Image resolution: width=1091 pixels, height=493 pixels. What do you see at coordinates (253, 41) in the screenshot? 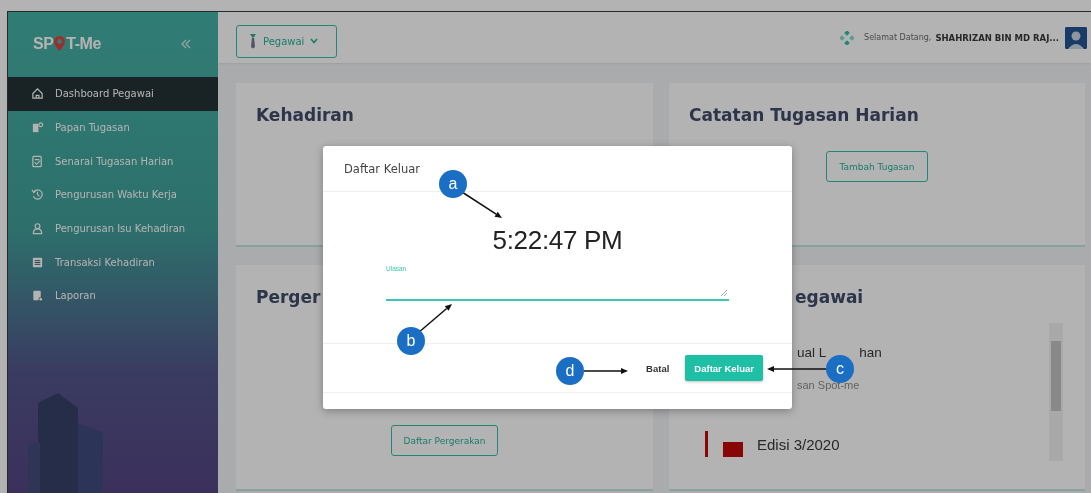
I see `tie-icon` at bounding box center [253, 41].